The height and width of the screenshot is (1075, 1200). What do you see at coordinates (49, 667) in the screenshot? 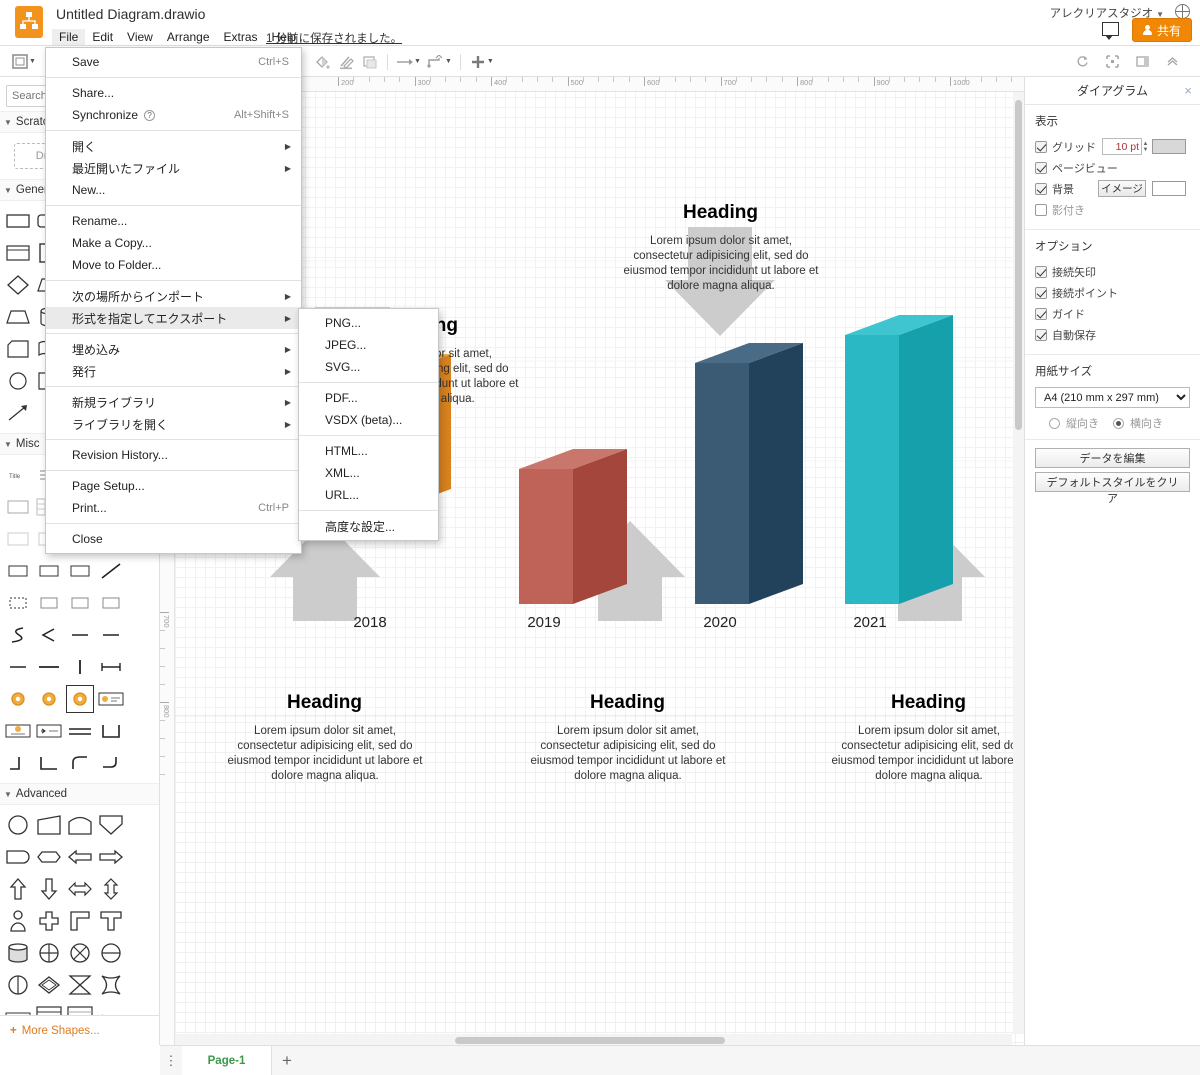
I see `shape-hline` at bounding box center [49, 667].